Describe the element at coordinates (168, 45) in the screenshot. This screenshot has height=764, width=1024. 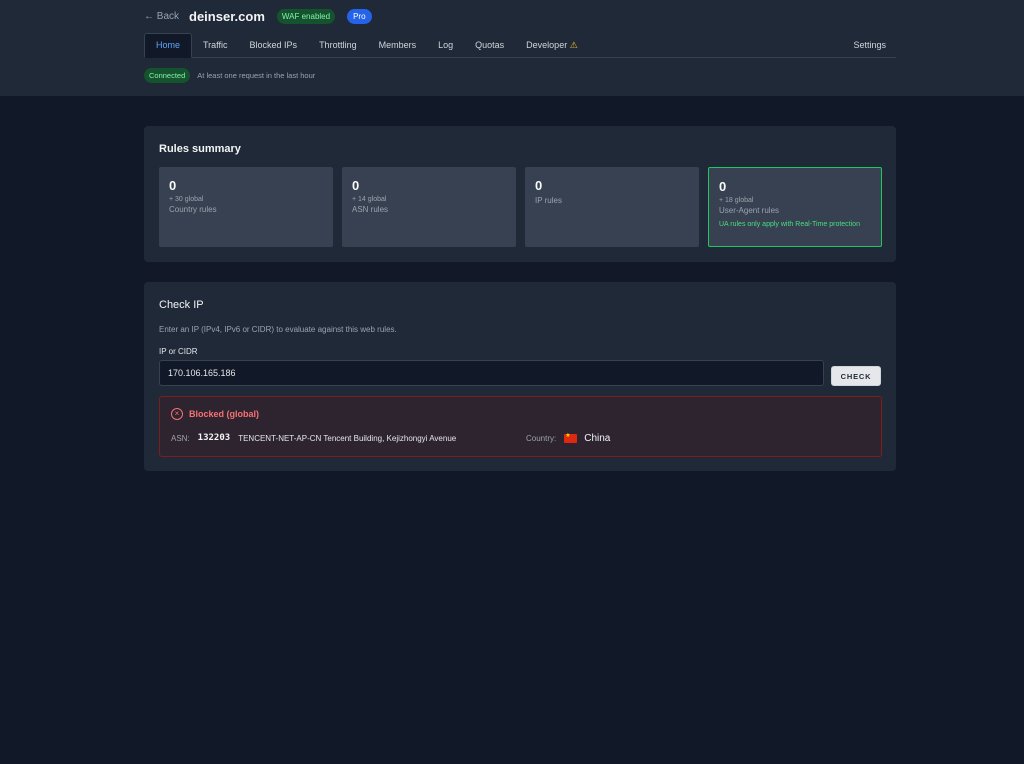
I see `tab-home: Home` at that location.